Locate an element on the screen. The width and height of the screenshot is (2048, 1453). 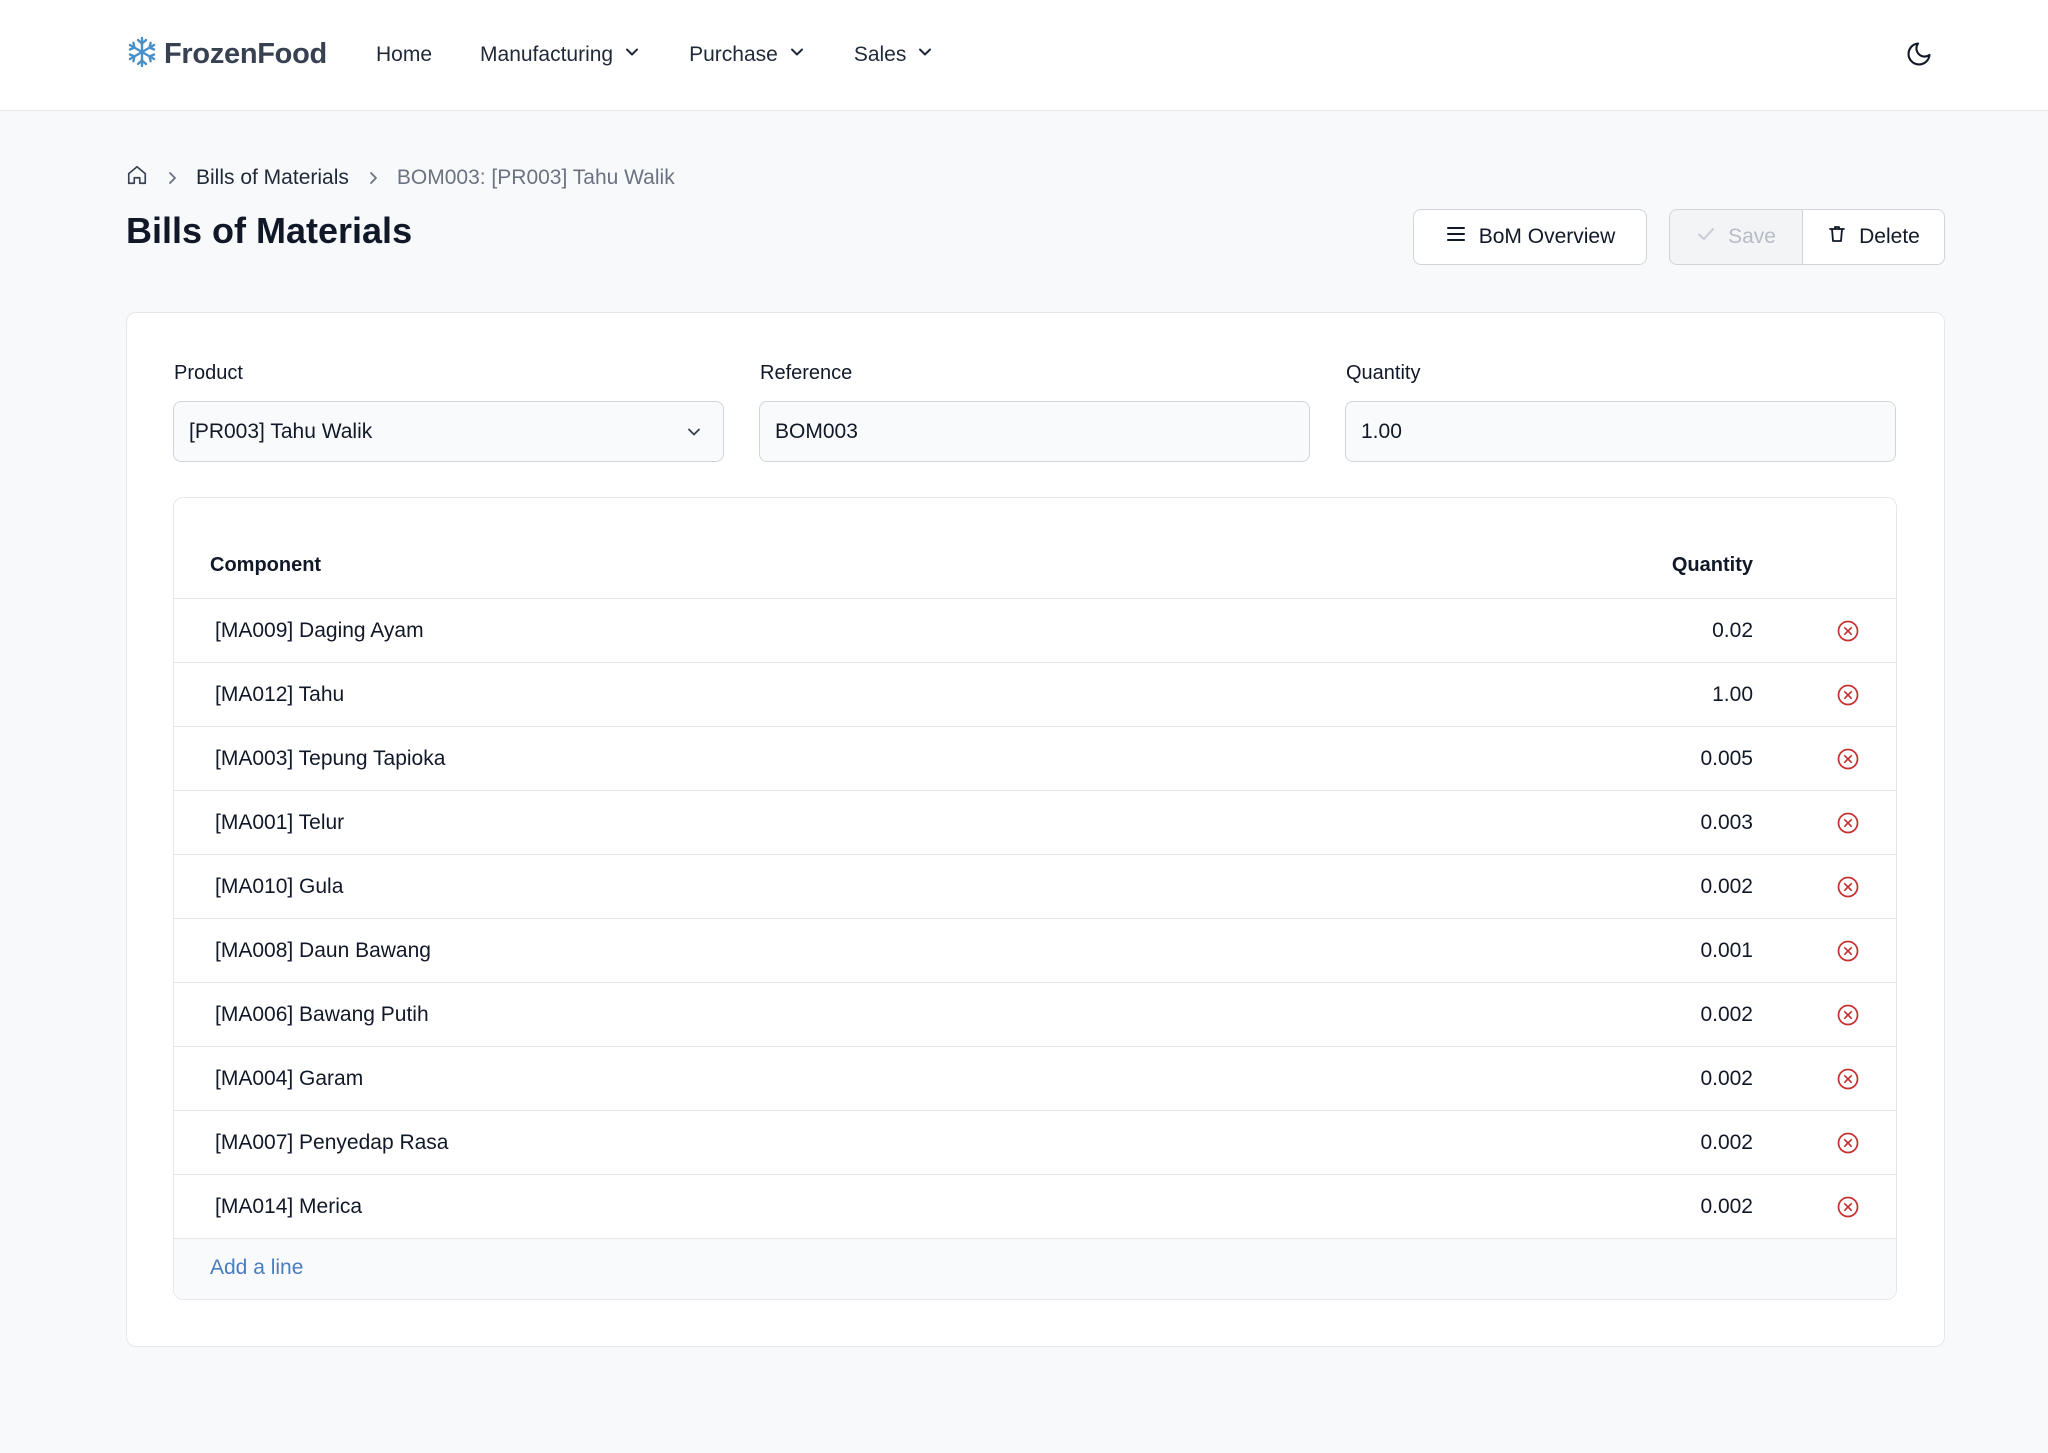
component-quantity: 0.003 is located at coordinates (1726, 823).